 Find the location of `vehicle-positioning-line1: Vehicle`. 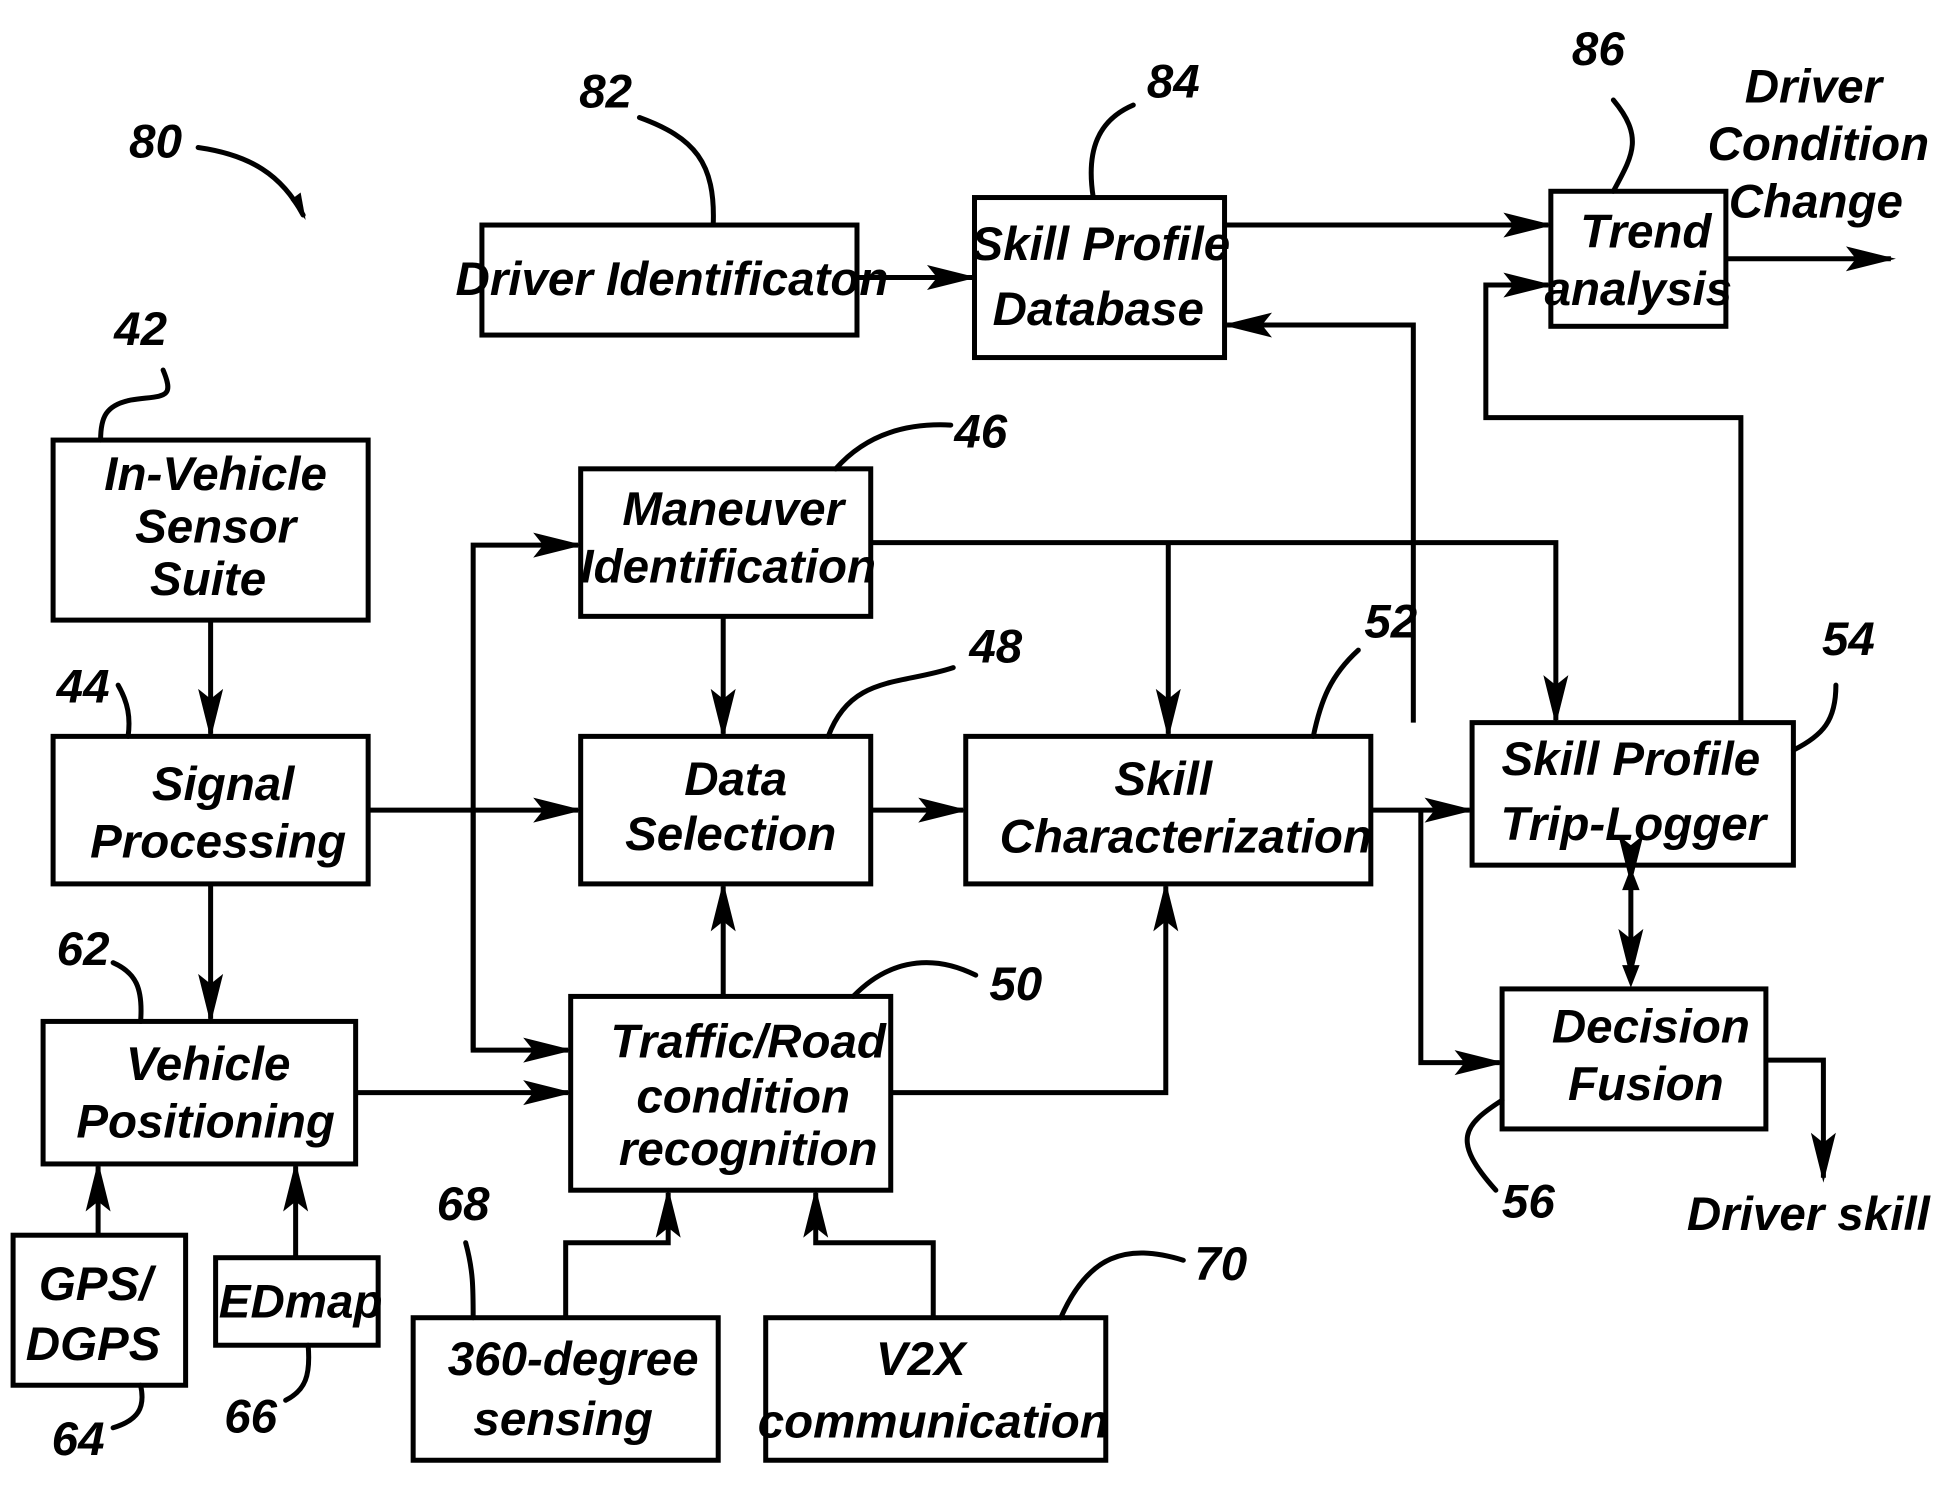

vehicle-positioning-line1: Vehicle is located at coordinates (208, 1064).